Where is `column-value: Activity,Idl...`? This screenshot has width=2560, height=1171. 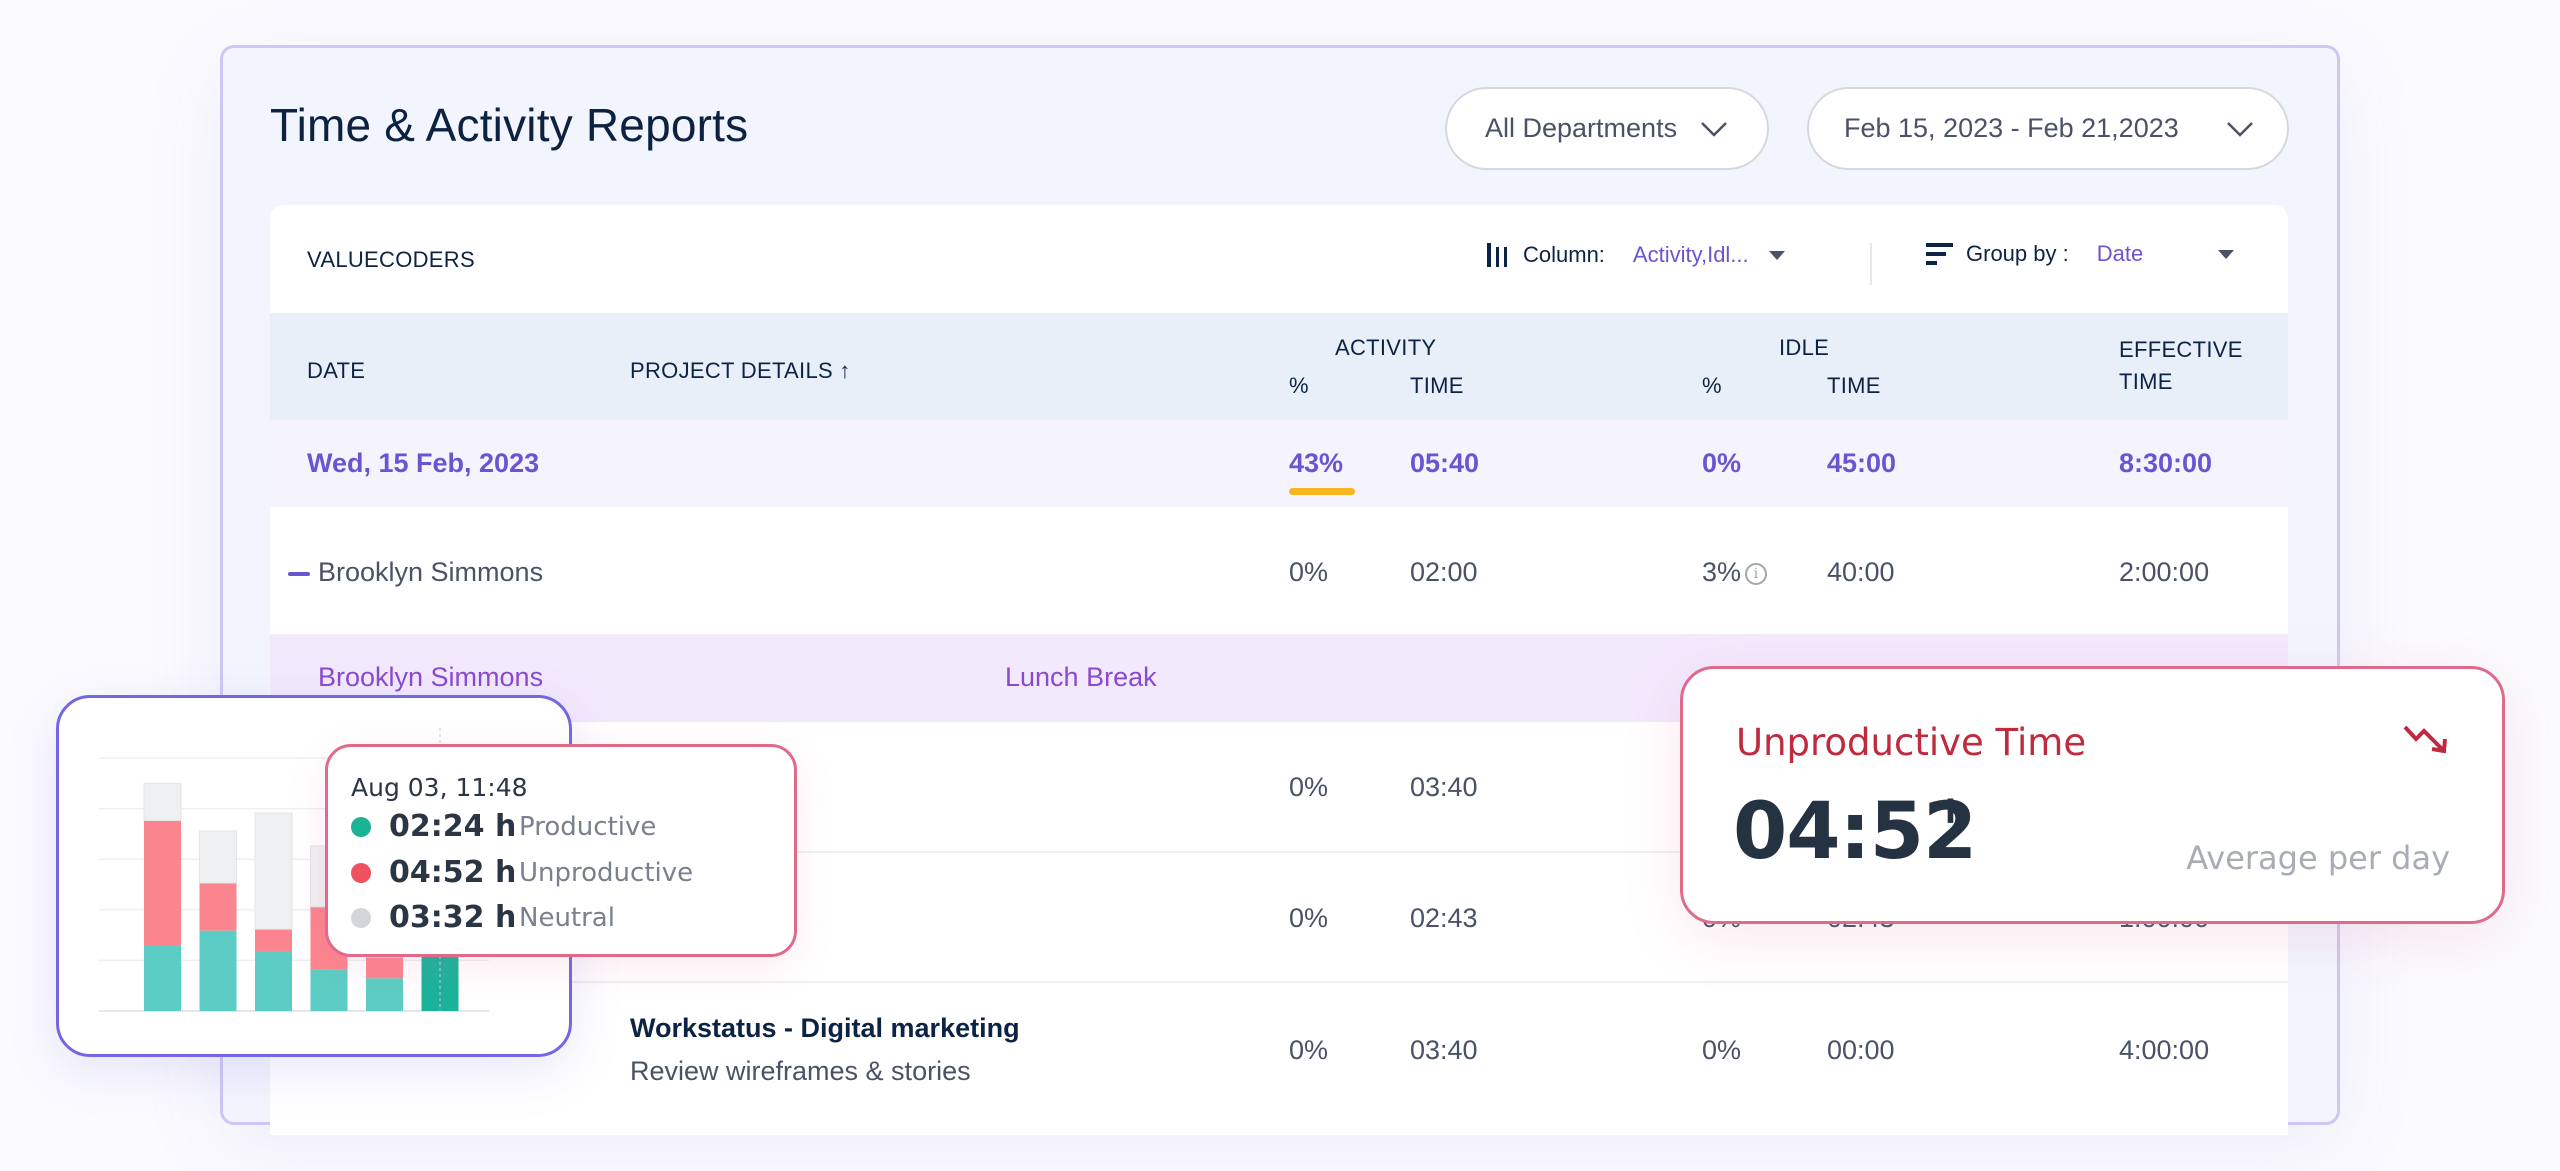
column-value: Activity,Idl... is located at coordinates (1690, 254).